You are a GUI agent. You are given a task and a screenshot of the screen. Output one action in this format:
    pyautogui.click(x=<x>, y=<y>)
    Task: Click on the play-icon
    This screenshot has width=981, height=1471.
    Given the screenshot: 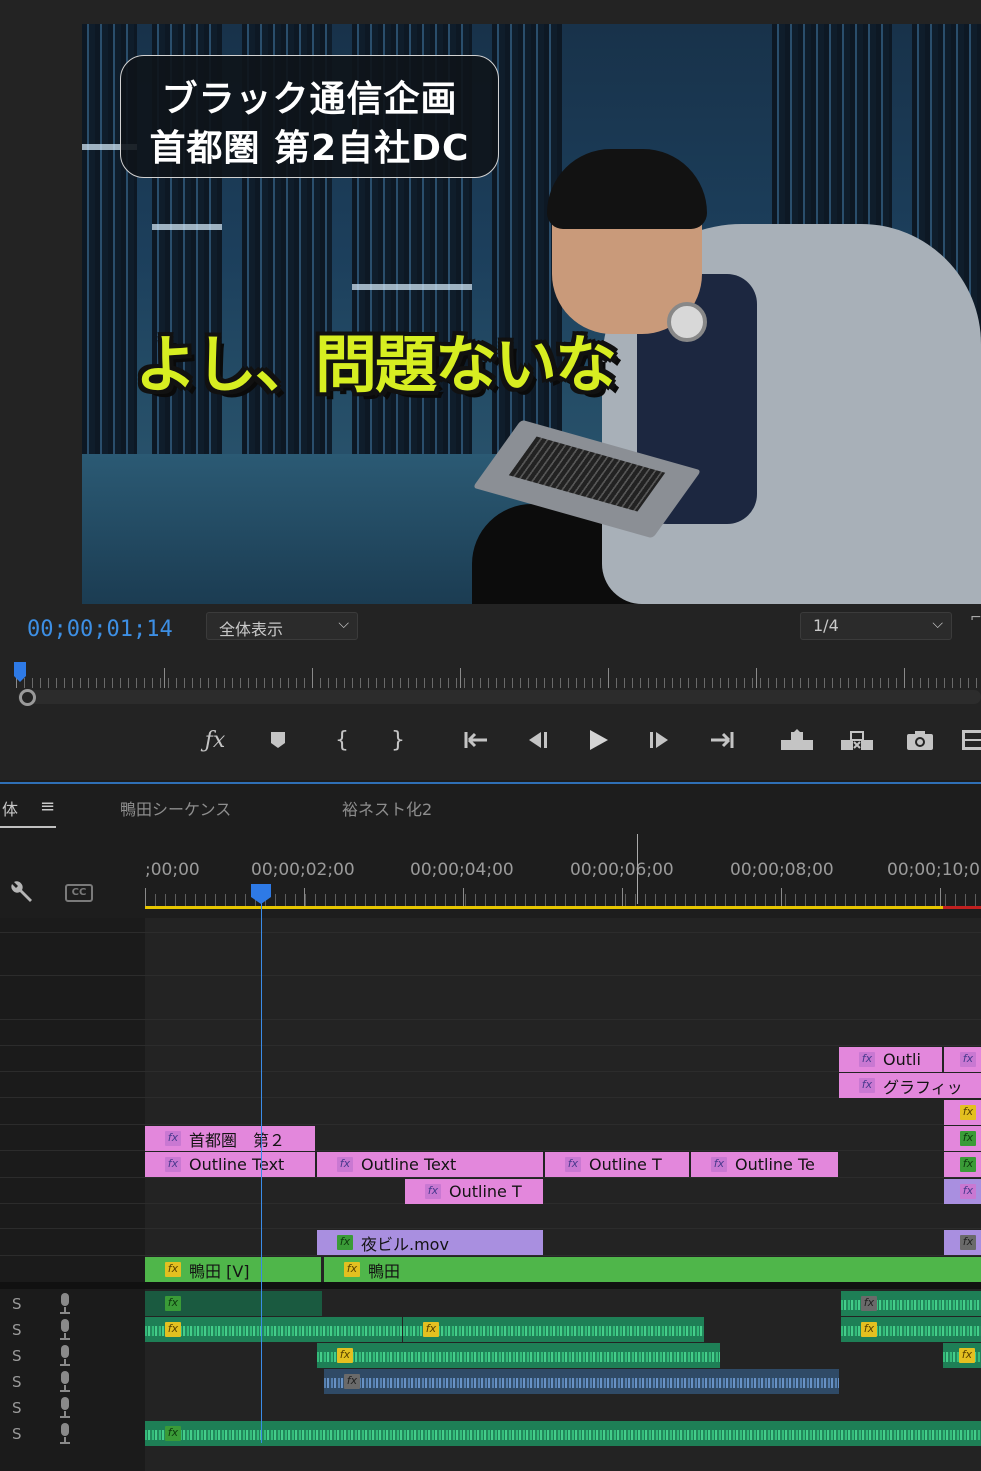 What is the action you would take?
    pyautogui.click(x=598, y=740)
    